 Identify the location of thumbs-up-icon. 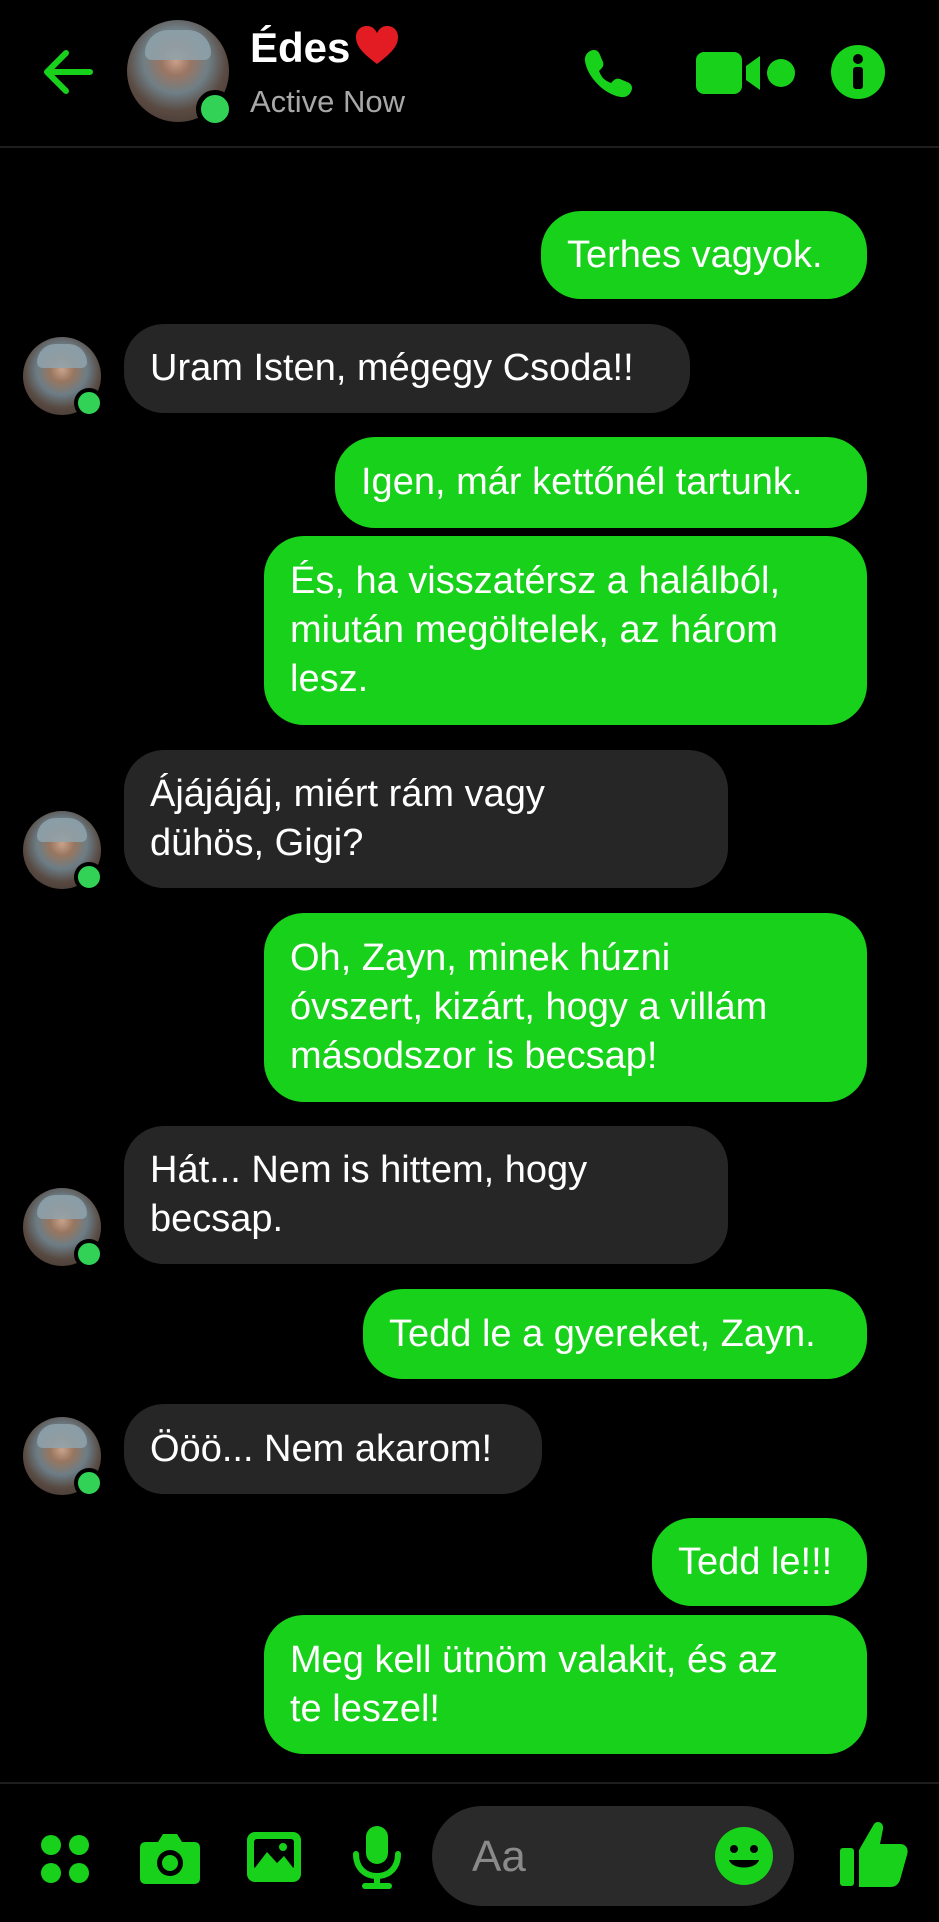
(874, 1854).